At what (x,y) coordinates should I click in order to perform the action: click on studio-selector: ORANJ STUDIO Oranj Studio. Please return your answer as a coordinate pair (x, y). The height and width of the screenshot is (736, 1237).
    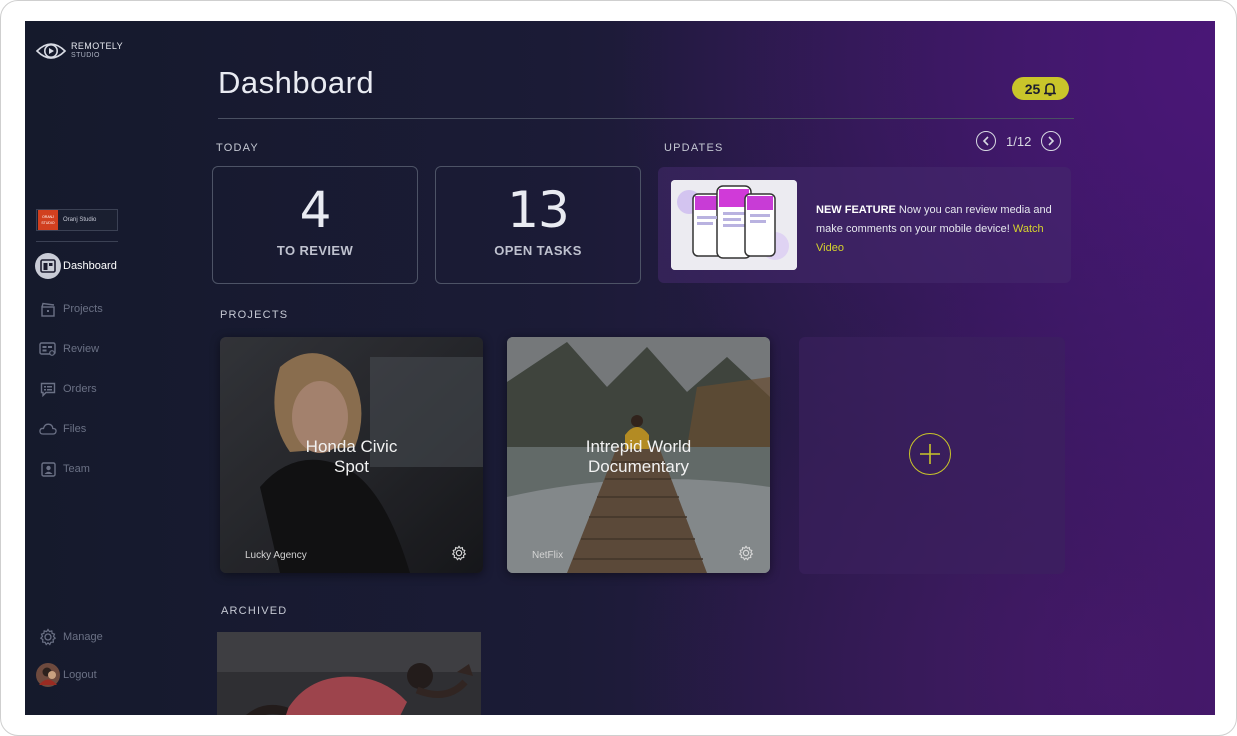
    Looking at the image, I should click on (77, 220).